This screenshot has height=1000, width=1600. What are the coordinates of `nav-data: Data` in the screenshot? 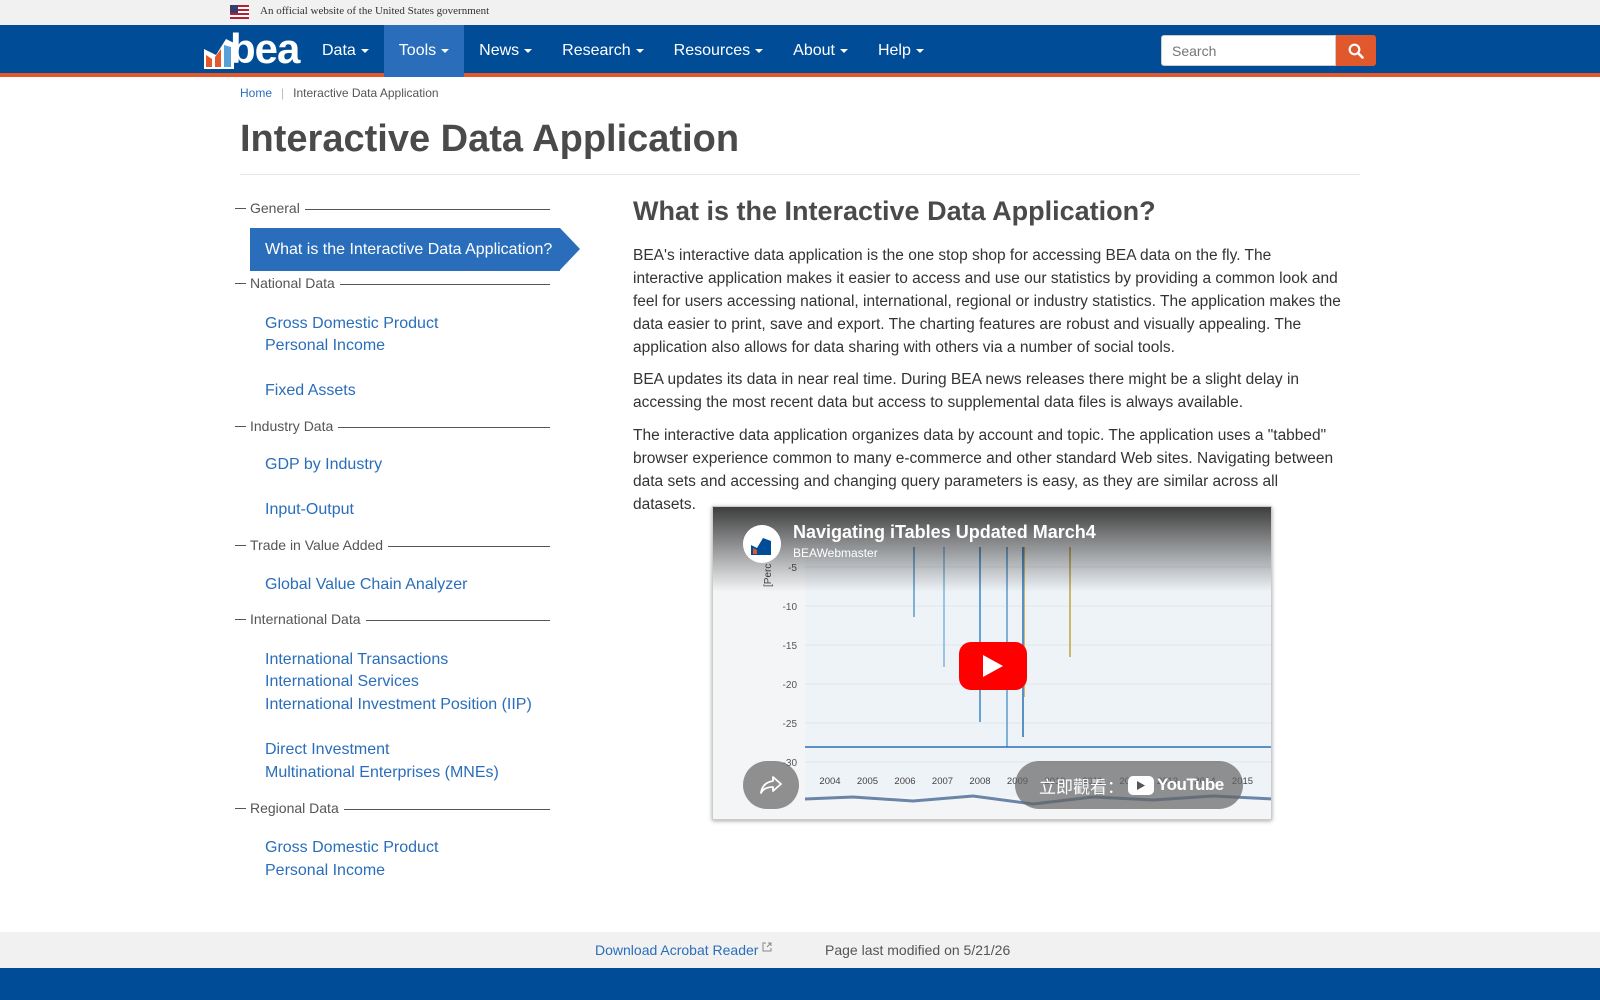 It's located at (345, 51).